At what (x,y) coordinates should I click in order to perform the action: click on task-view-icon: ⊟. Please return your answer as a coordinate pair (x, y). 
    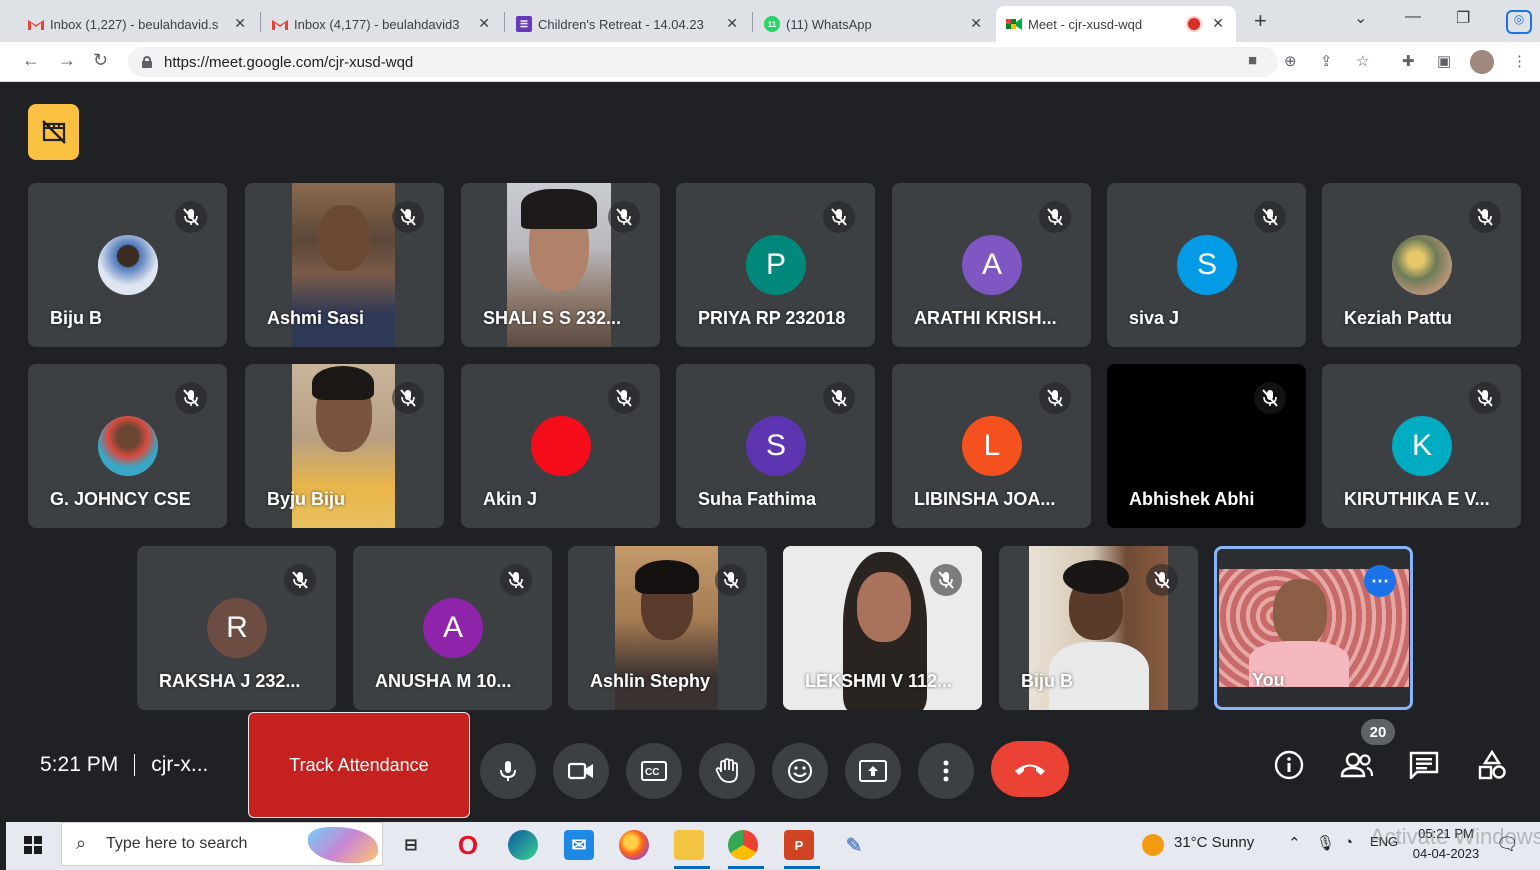
    Looking at the image, I should click on (411, 845).